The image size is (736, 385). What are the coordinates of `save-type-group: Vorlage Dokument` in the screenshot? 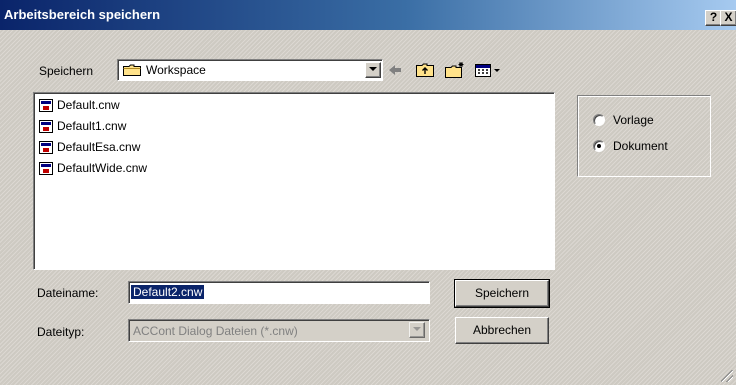 It's located at (644, 136).